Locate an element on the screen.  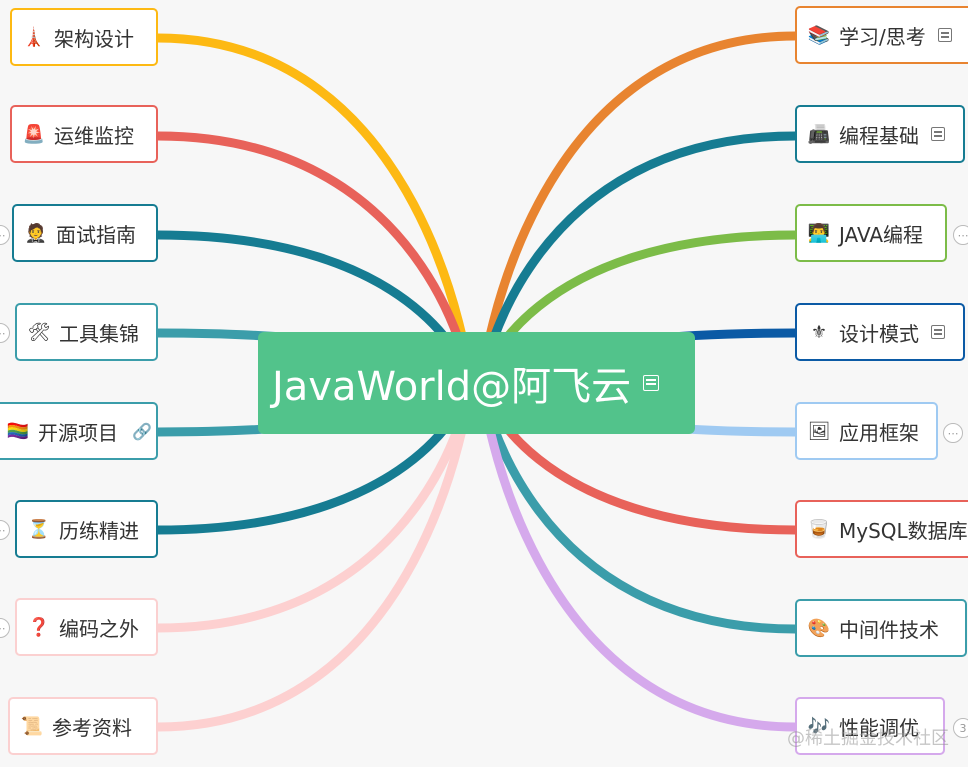
node-references: 📜 参考资料 is located at coordinates (83, 726).